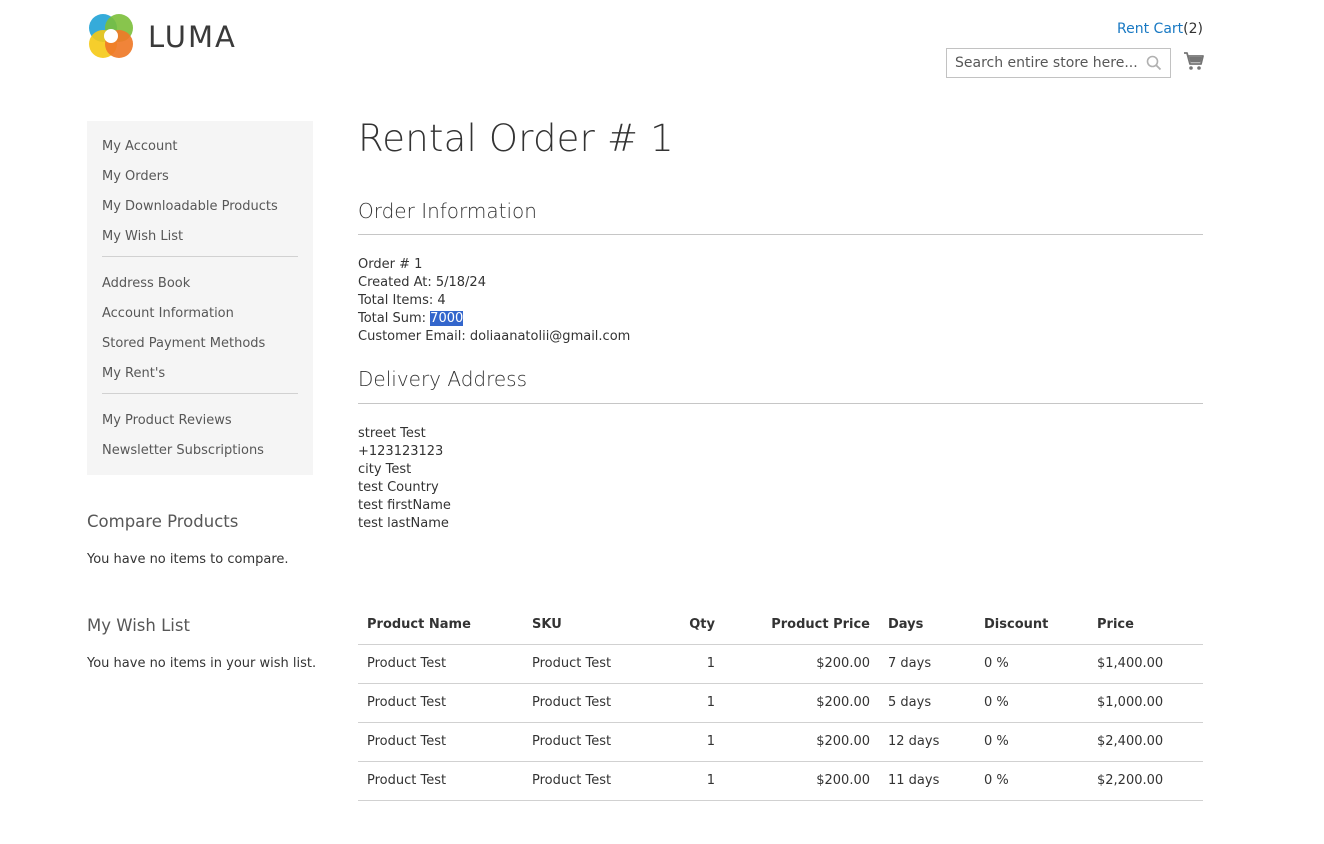 Image resolution: width=1324 pixels, height=844 pixels. Describe the element at coordinates (111, 36) in the screenshot. I see `luma-logo-mark` at that location.